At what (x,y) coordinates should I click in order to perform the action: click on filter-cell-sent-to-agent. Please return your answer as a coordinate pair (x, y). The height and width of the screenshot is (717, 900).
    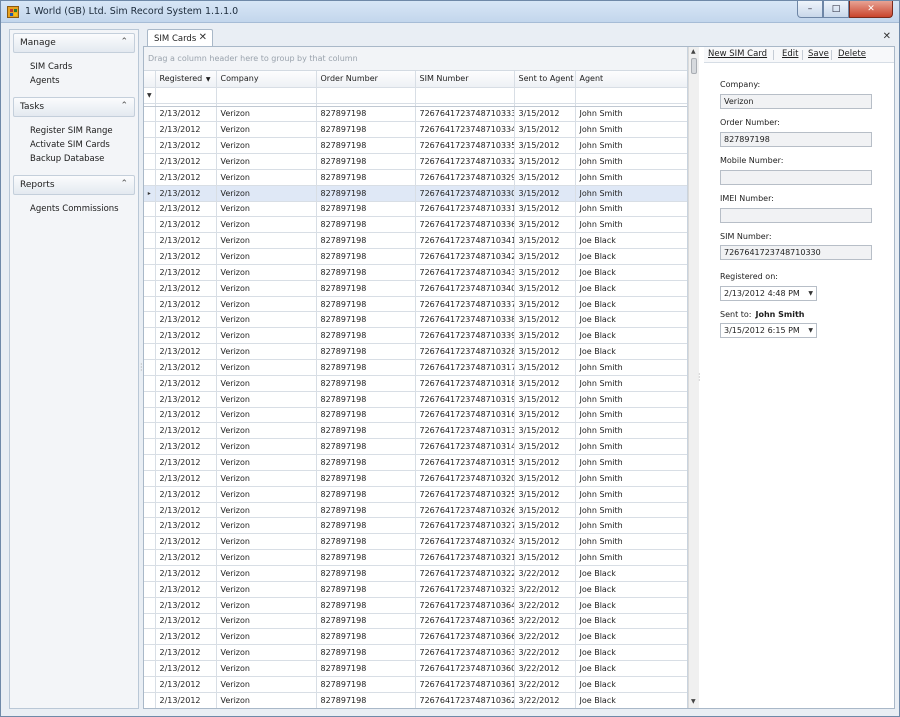
    Looking at the image, I should click on (545, 95).